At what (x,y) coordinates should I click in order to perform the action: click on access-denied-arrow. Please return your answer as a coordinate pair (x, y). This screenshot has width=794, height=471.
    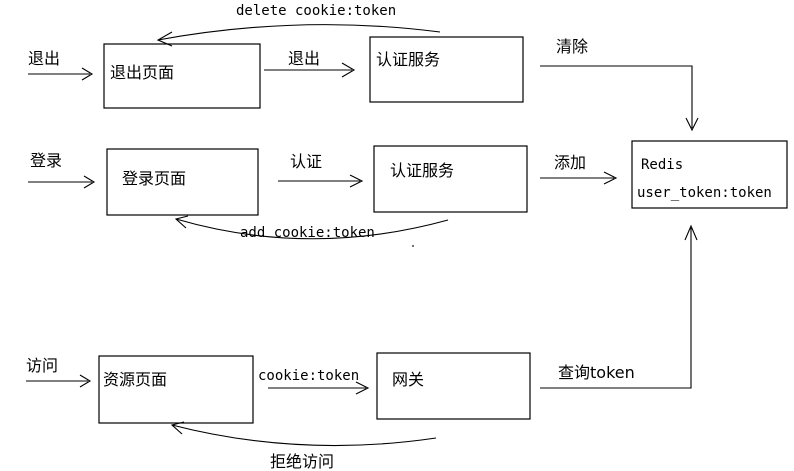
    Looking at the image, I should click on (303, 434).